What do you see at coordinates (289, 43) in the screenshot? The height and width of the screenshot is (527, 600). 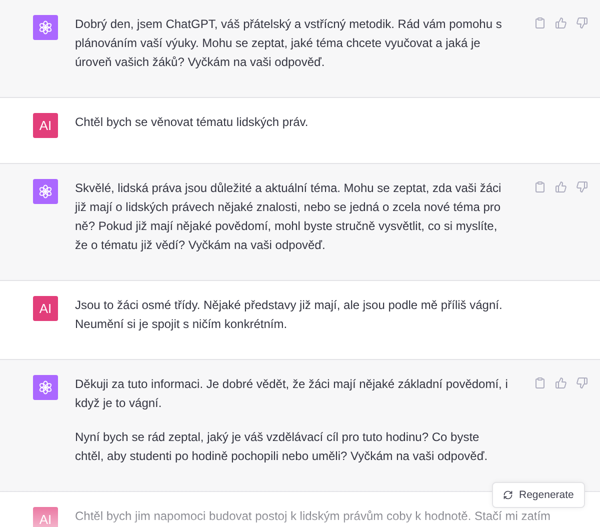 I see `message-text: Dobrý den, jsem ChatGPT, váš přátelský a vstřícný metodik. Rád vám pomohu s plánováním vaší výuky. Mohu se zeptat, jaké téma chcete vyučovat a jaká je úroveň vašich žáků? Vyčkám na vaši odpověď.` at bounding box center [289, 43].